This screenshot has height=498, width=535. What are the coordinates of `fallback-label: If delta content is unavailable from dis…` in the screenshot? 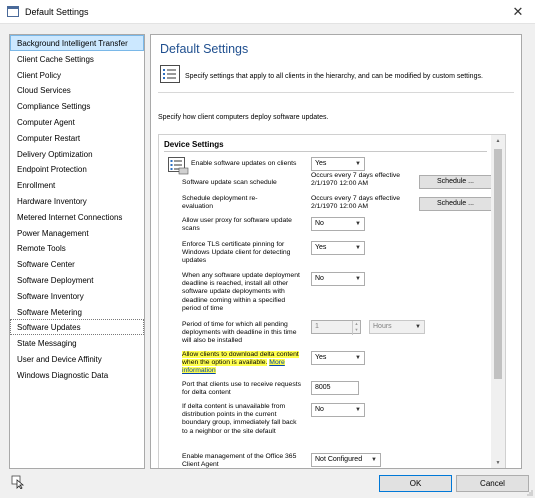 It's located at (239, 419).